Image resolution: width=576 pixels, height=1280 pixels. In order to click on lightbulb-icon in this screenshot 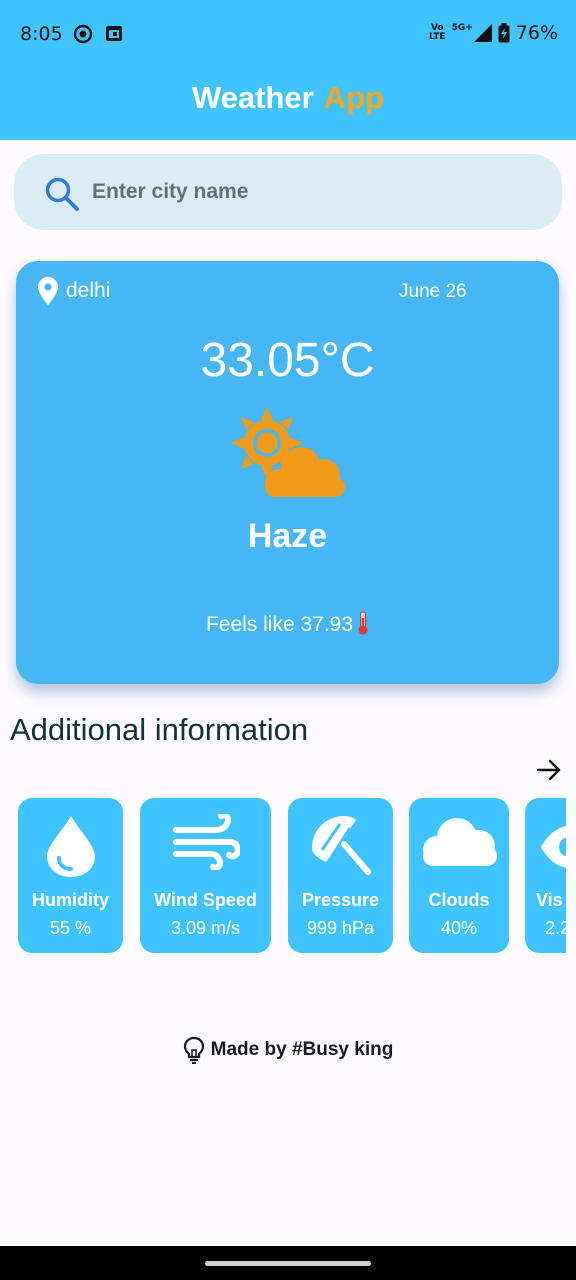, I will do `click(193, 1050)`.